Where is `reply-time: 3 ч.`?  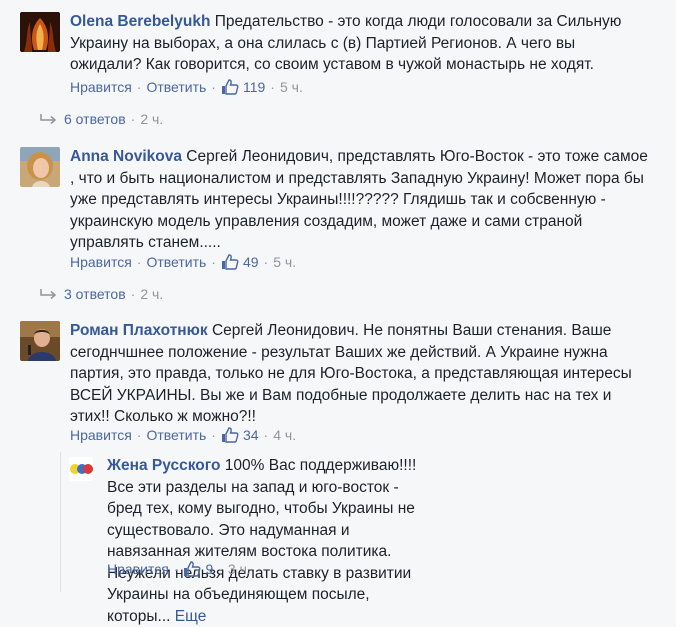 reply-time: 3 ч. is located at coordinates (239, 569).